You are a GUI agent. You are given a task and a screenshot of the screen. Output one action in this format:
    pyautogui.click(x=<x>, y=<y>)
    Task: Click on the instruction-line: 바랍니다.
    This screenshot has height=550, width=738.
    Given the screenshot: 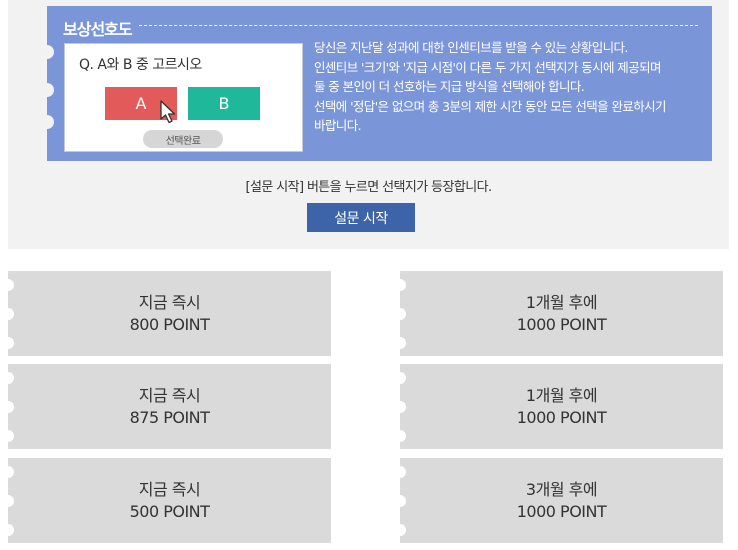 What is the action you would take?
    pyautogui.click(x=338, y=125)
    